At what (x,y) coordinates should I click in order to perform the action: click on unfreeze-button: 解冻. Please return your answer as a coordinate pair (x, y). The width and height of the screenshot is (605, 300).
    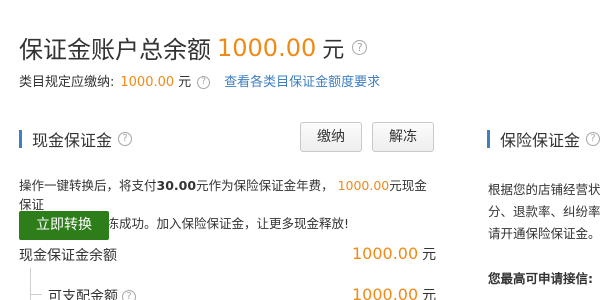
    Looking at the image, I should click on (403, 137).